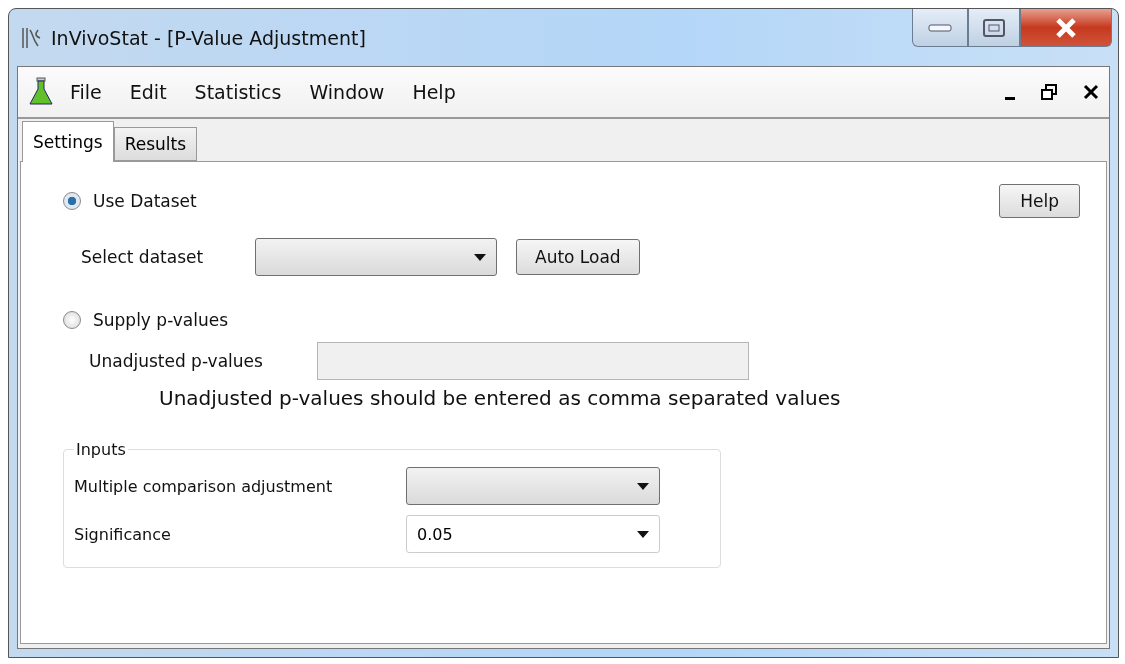  I want to click on restore-icon, so click(1049, 92).